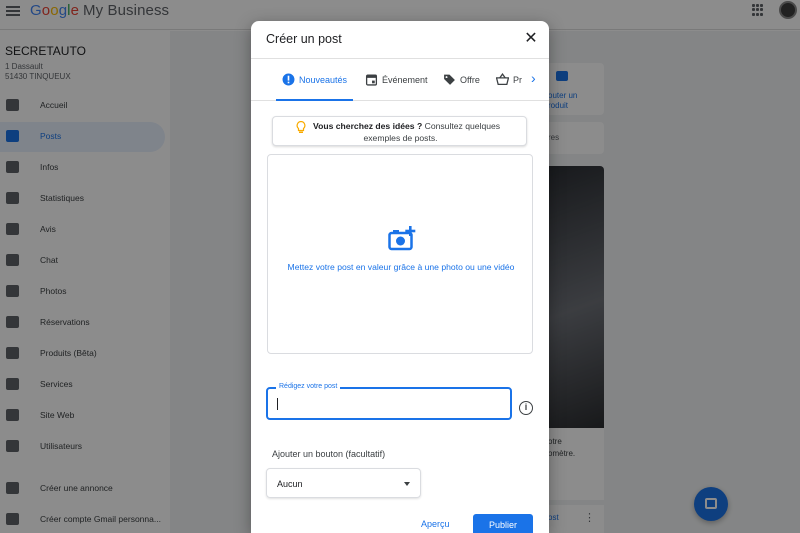 The image size is (800, 533). Describe the element at coordinates (323, 80) in the screenshot. I see `tab-label: Nouveautés` at that location.